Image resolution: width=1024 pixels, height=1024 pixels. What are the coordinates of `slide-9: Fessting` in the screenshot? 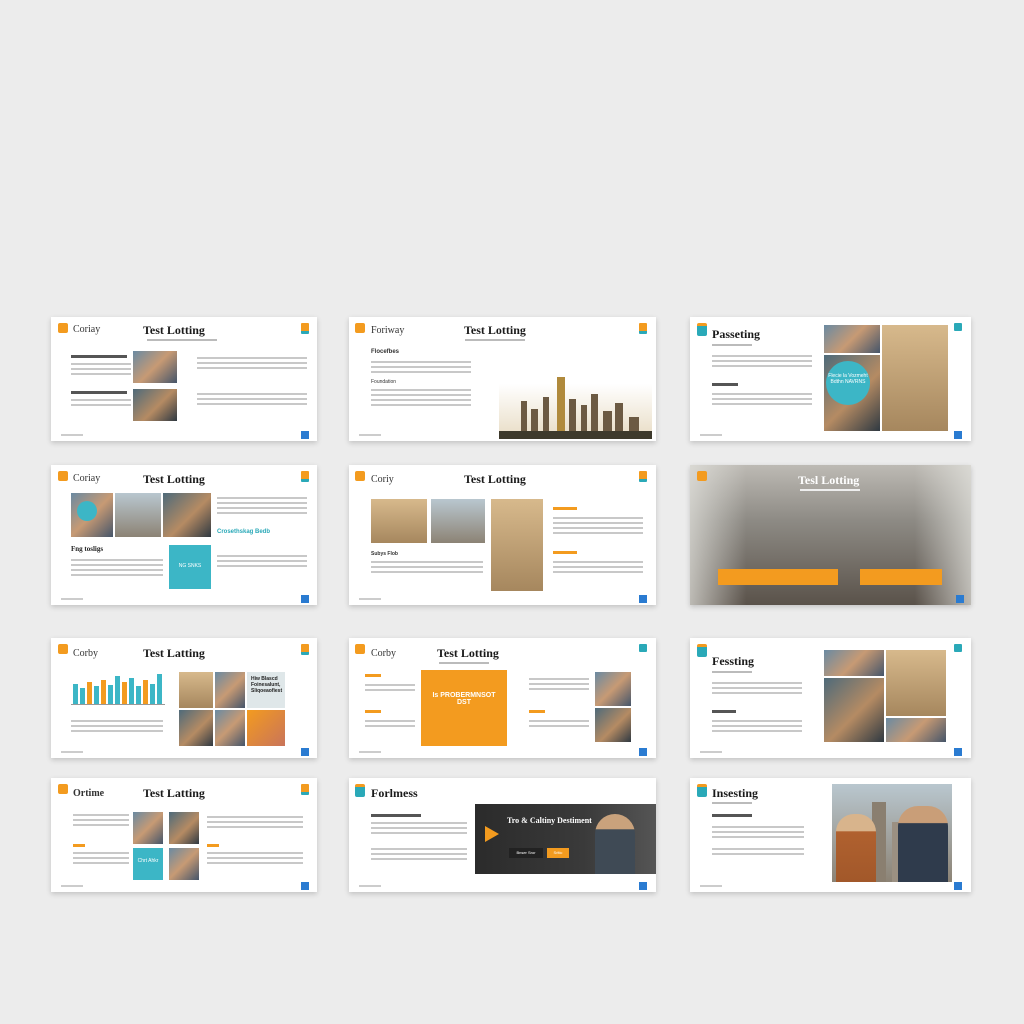 It's located at (830, 698).